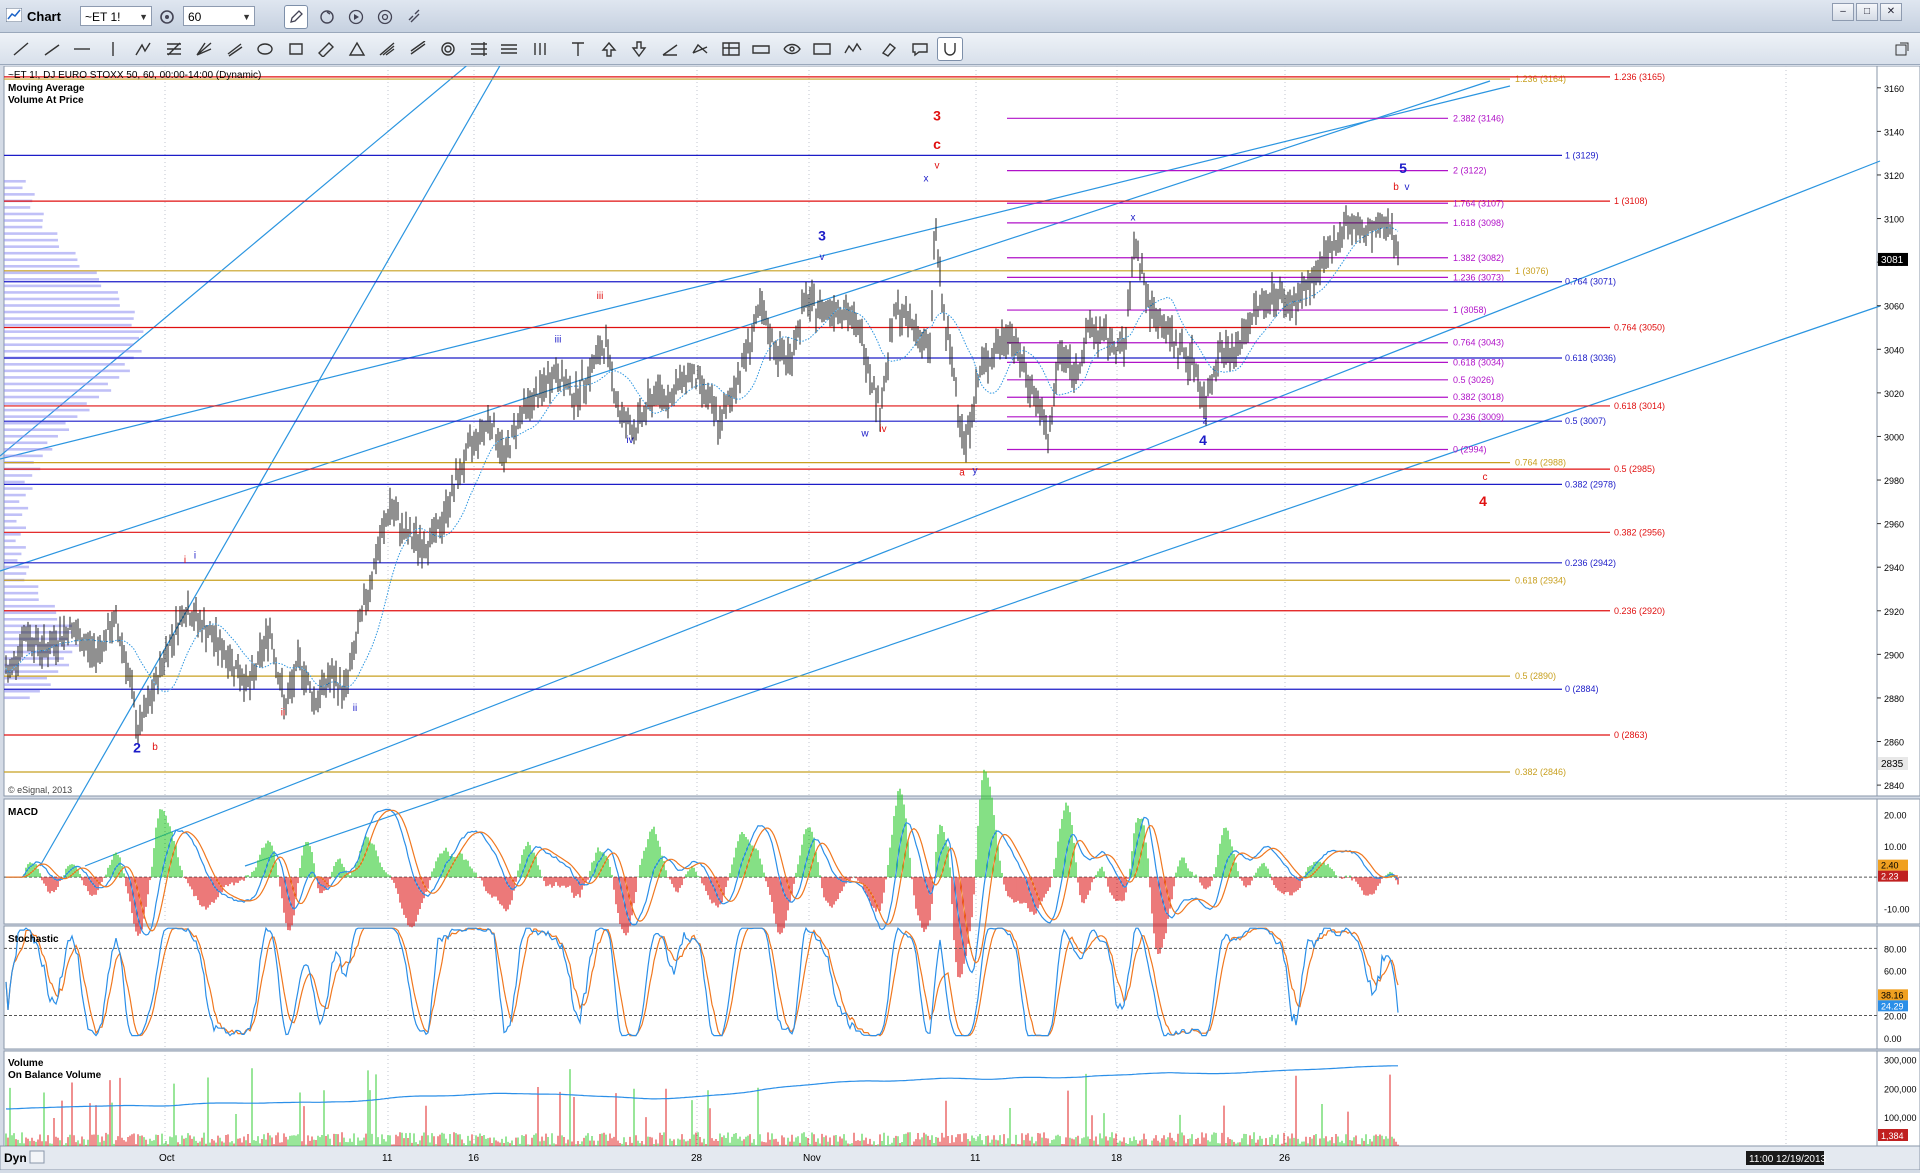 This screenshot has width=1920, height=1173. I want to click on refresh-button, so click(327, 17).